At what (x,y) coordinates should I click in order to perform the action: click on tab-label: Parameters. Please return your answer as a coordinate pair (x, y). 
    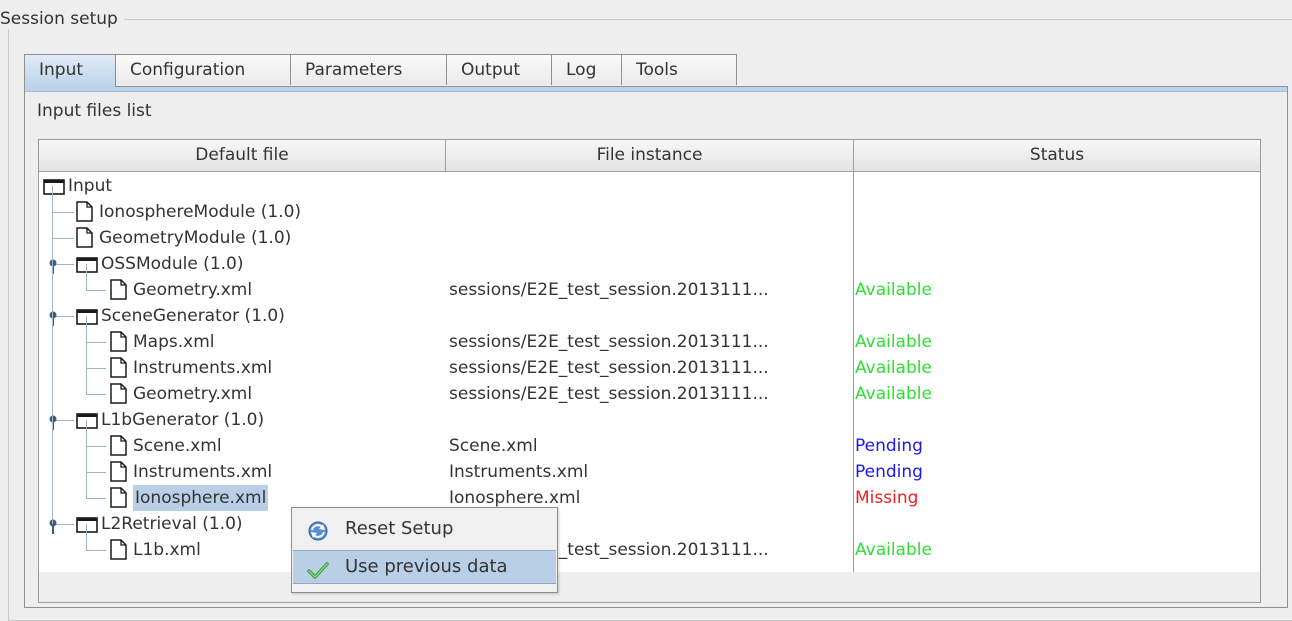
    Looking at the image, I should click on (354, 70).